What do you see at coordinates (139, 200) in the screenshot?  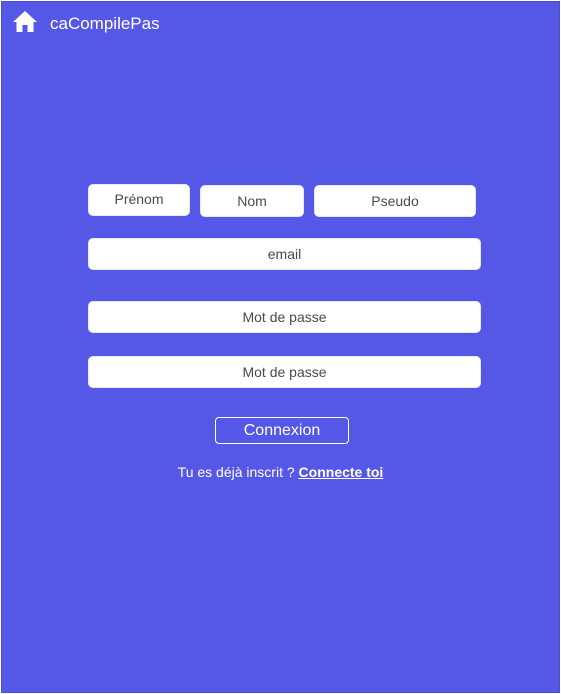 I see `prenom-input` at bounding box center [139, 200].